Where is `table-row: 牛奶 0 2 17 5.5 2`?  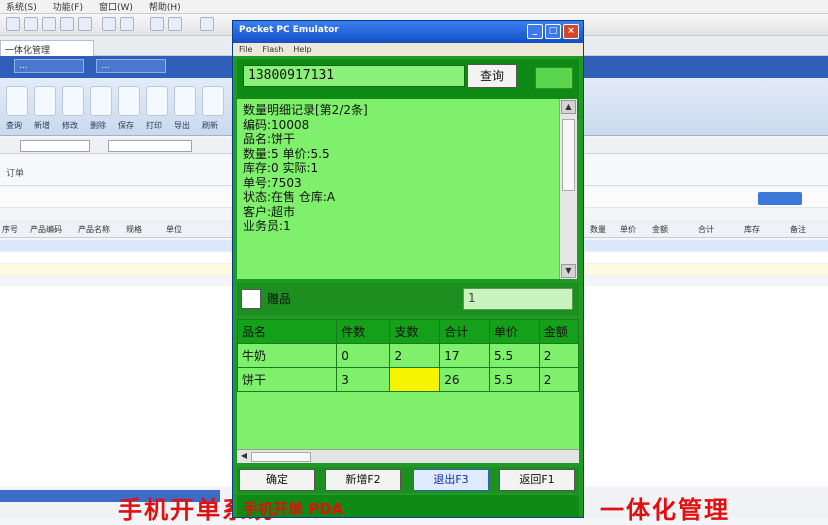
table-row: 牛奶 0 2 17 5.5 2 is located at coordinates (408, 355).